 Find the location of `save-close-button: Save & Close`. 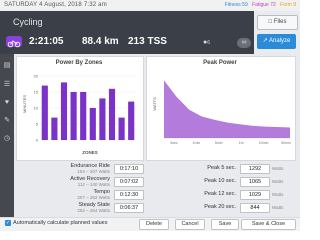

save-close-button: Save & Close is located at coordinates (268, 224).